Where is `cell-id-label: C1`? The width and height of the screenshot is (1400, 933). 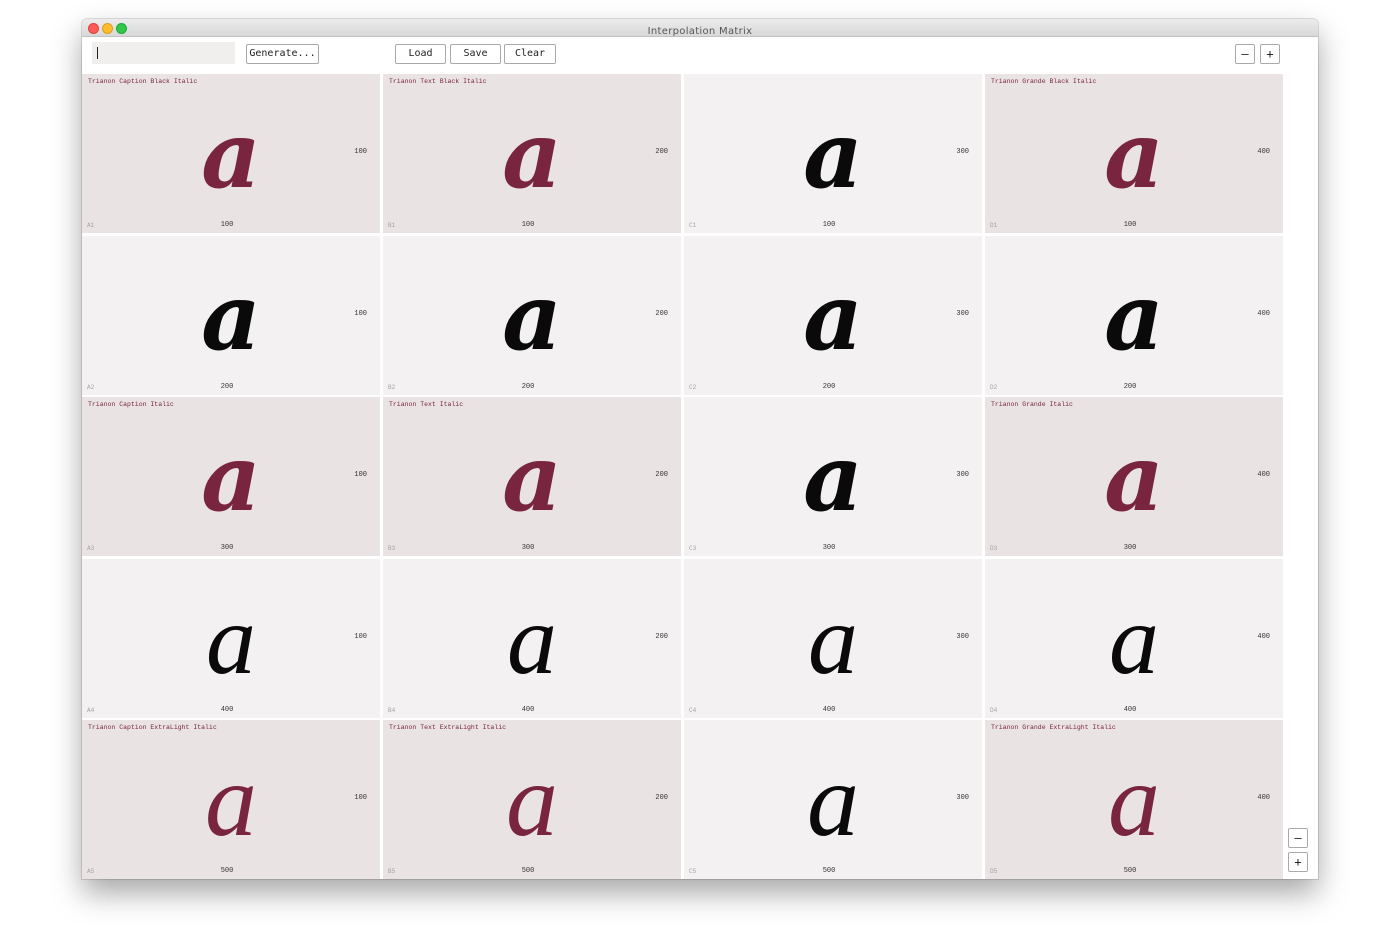 cell-id-label: C1 is located at coordinates (693, 225).